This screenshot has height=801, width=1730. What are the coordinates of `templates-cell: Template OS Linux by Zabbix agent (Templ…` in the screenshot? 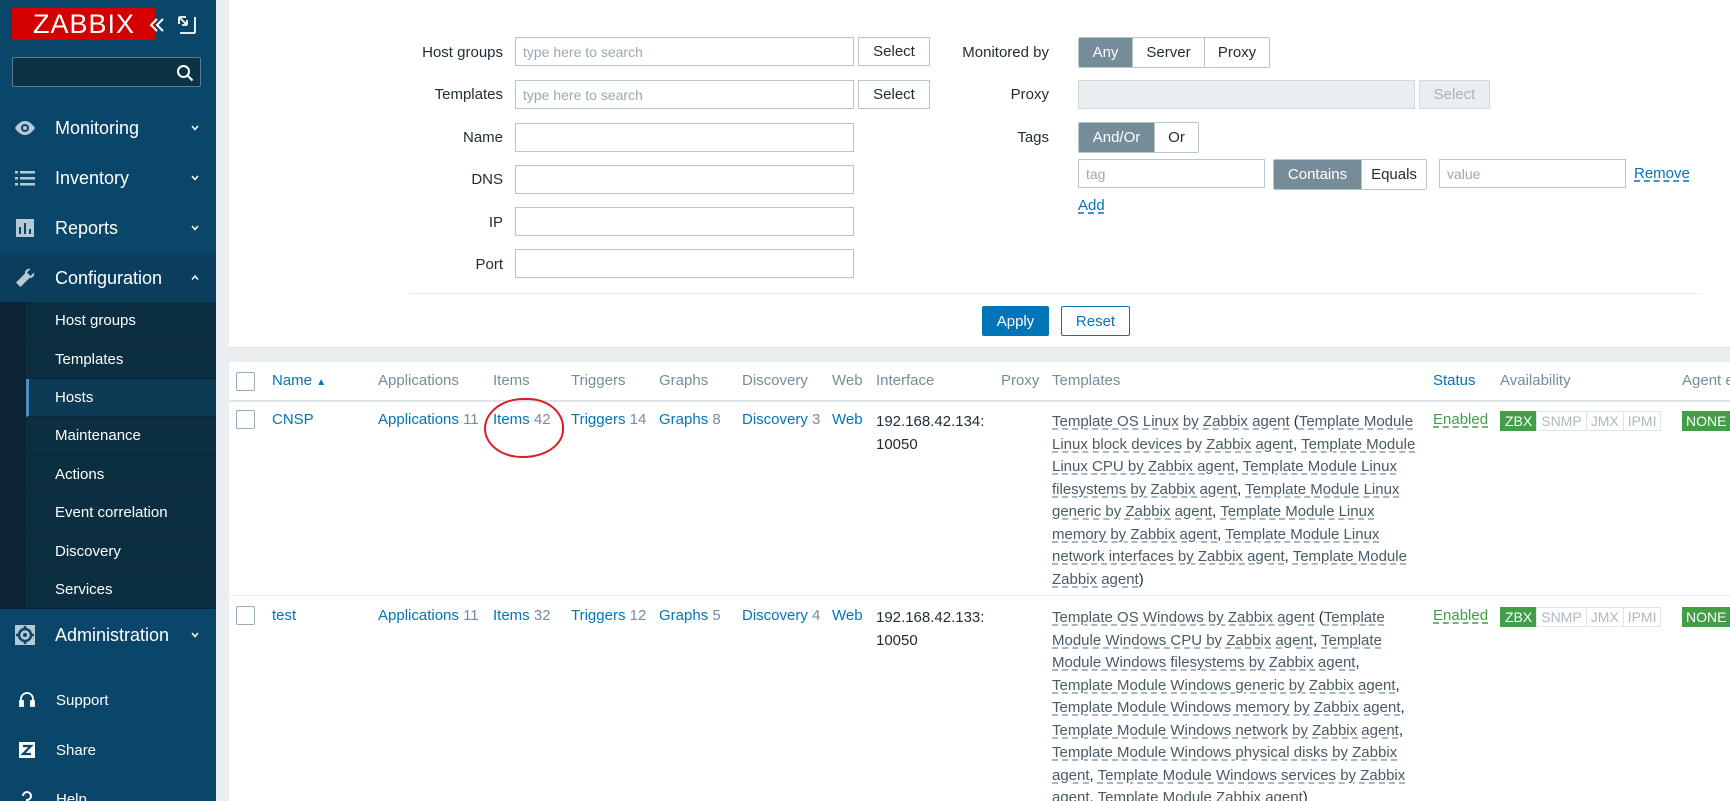 It's located at (1234, 500).